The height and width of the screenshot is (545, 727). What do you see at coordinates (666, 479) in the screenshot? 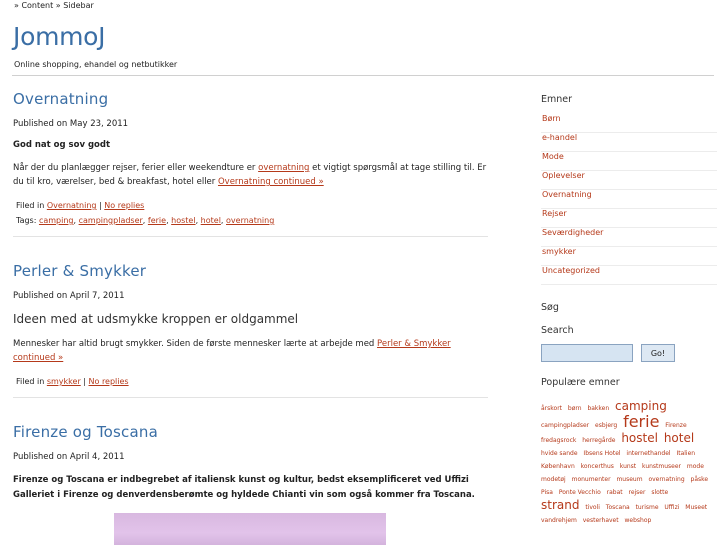
I see `tag-cloud-link: overnatning` at bounding box center [666, 479].